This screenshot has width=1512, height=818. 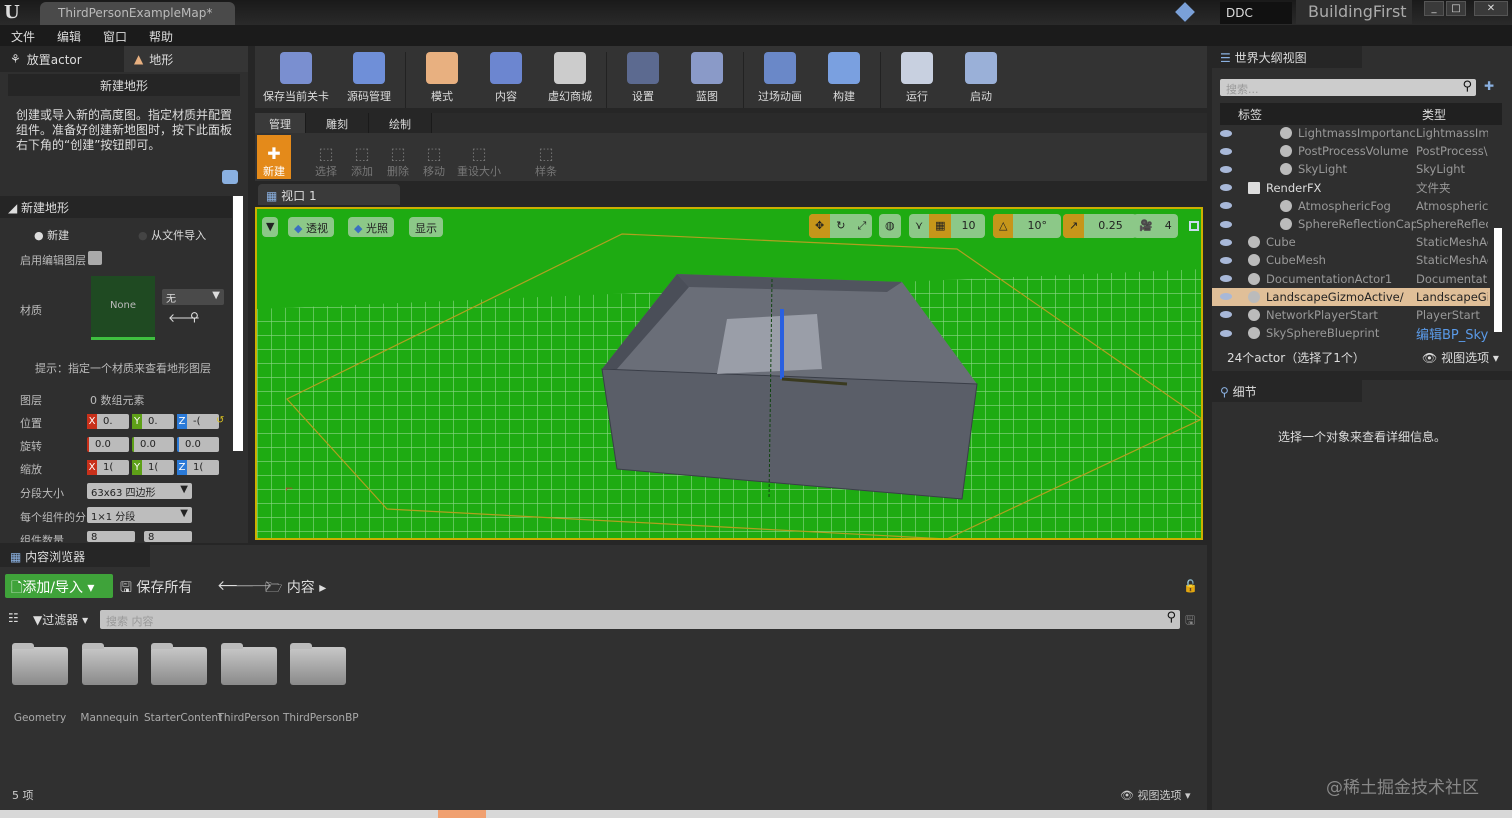 I want to click on outliner-row: DocumentationActor1 Documentatic, so click(x=1351, y=279).